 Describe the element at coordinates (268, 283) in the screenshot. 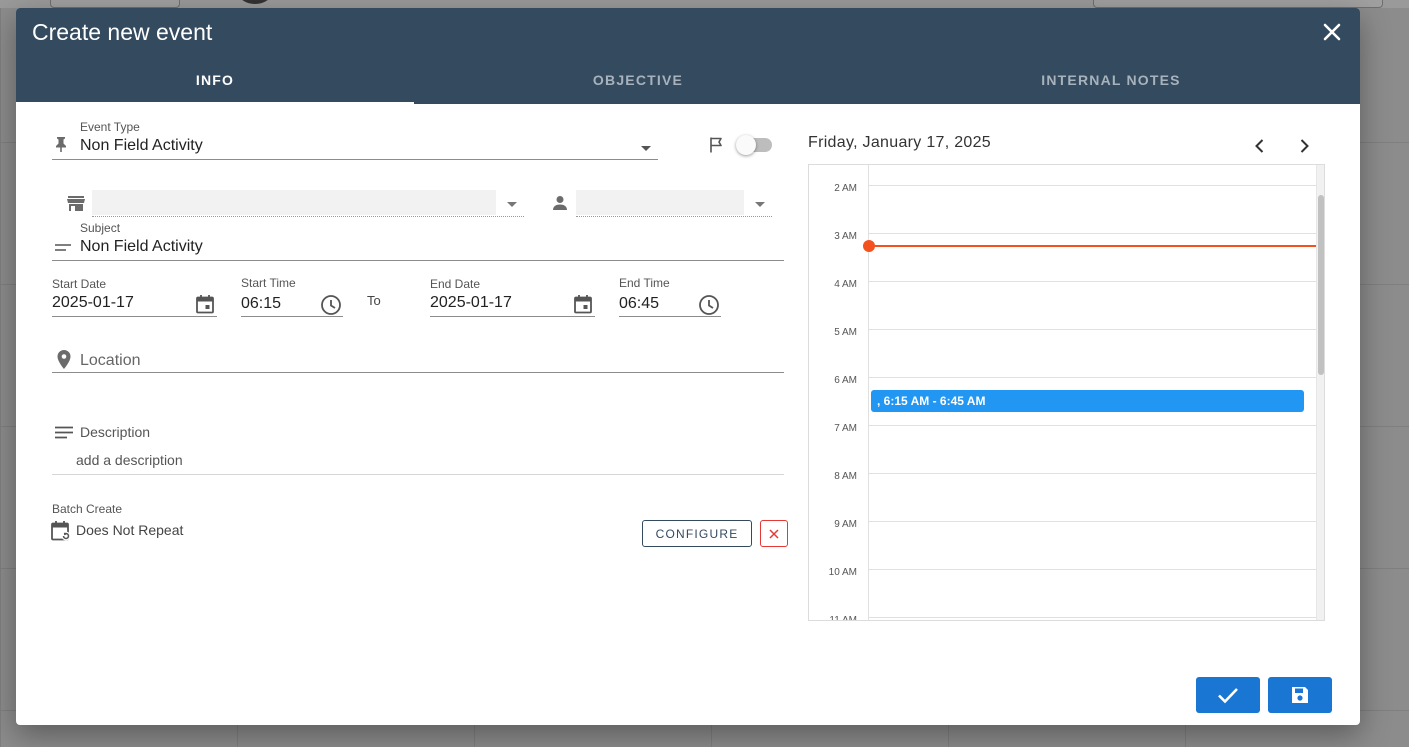

I see `start-time-label: Start Time` at that location.